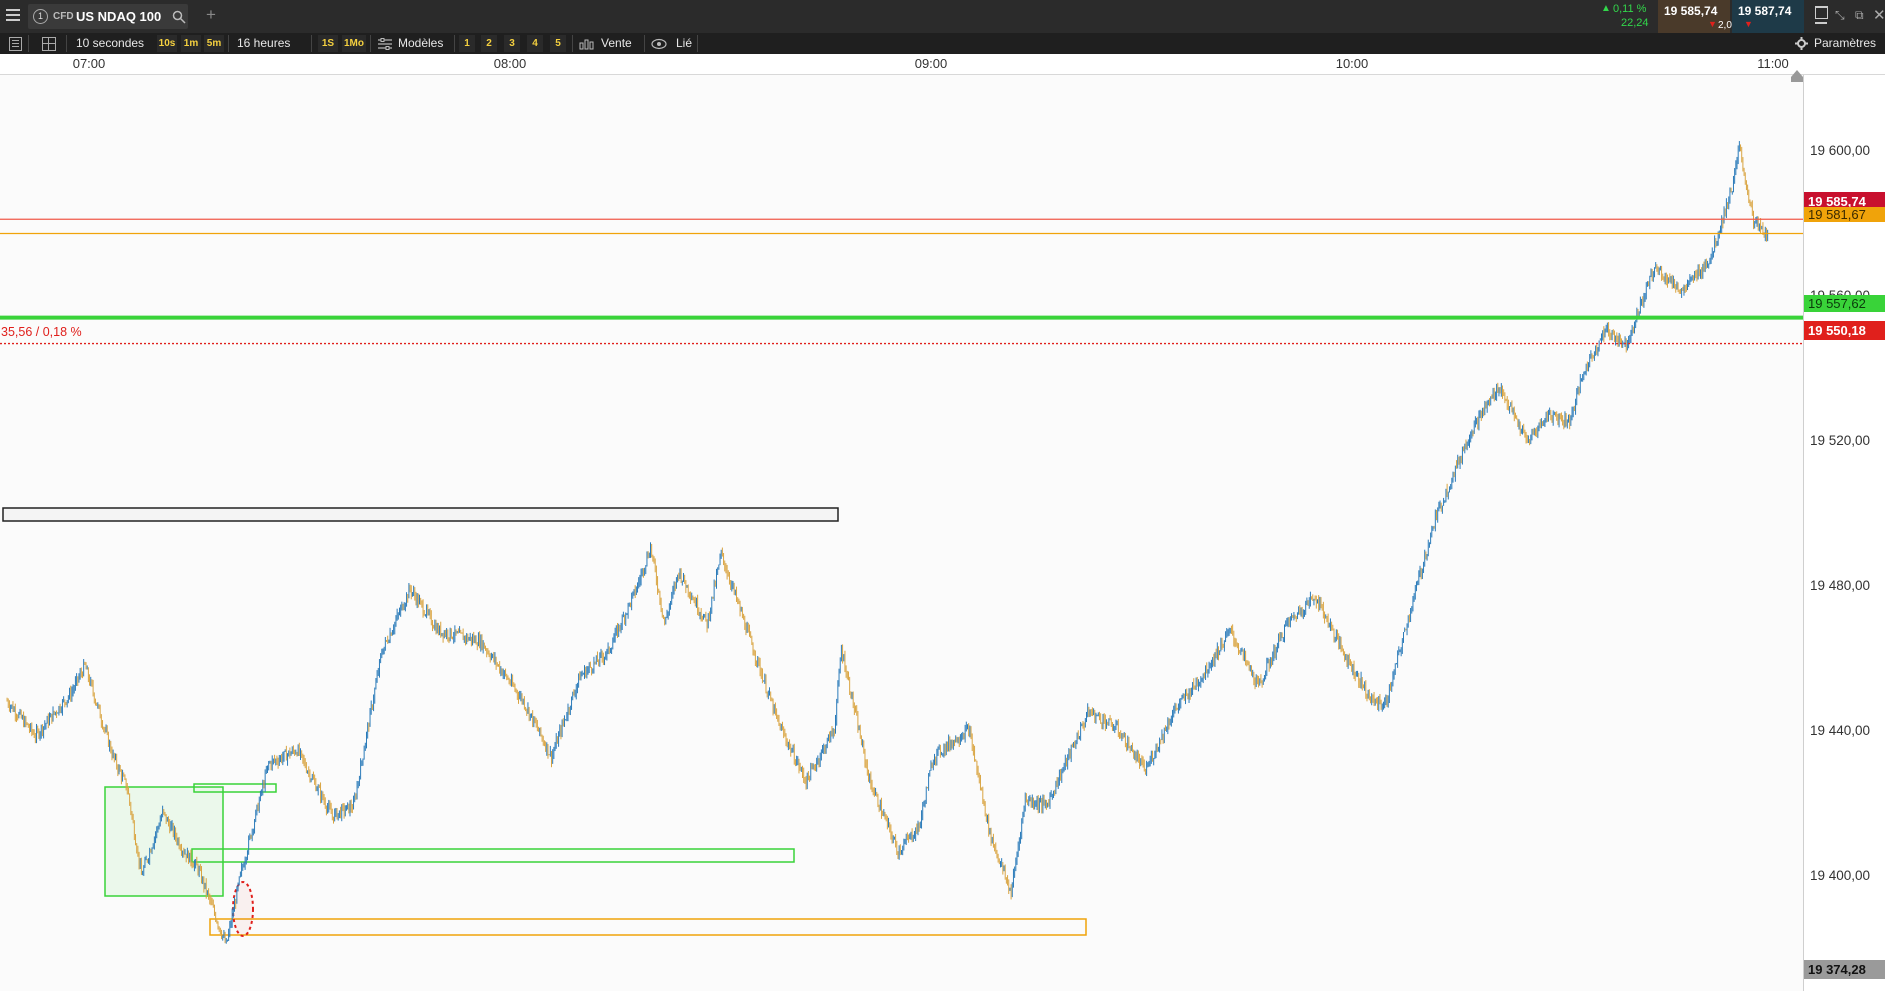 This screenshot has width=1885, height=991. I want to click on time-axis: 07:00 08:00 09:00 10:00 11:00, so click(942, 64).